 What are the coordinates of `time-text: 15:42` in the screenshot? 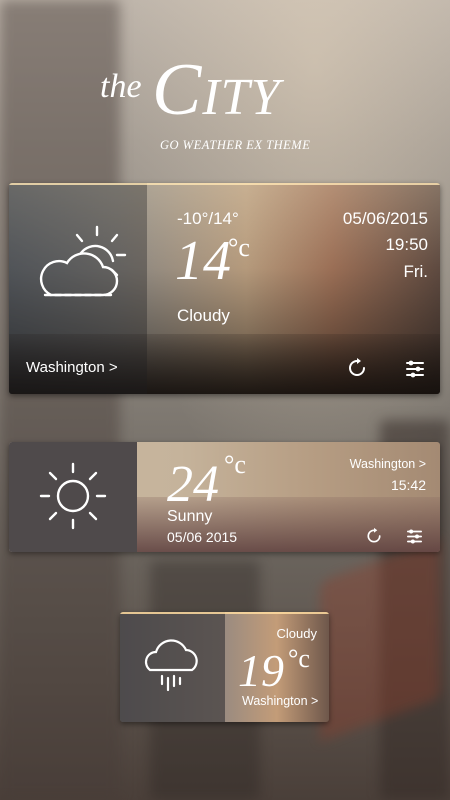 It's located at (408, 485).